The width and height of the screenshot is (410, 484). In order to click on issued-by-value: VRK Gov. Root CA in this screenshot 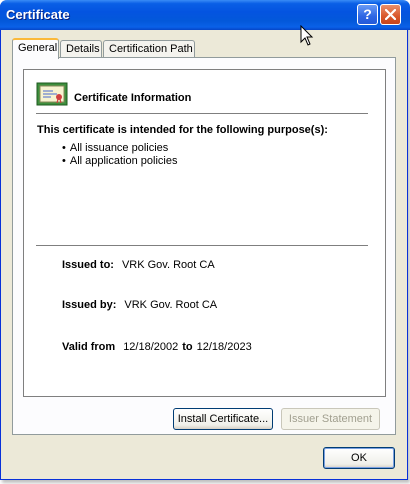, I will do `click(171, 305)`.